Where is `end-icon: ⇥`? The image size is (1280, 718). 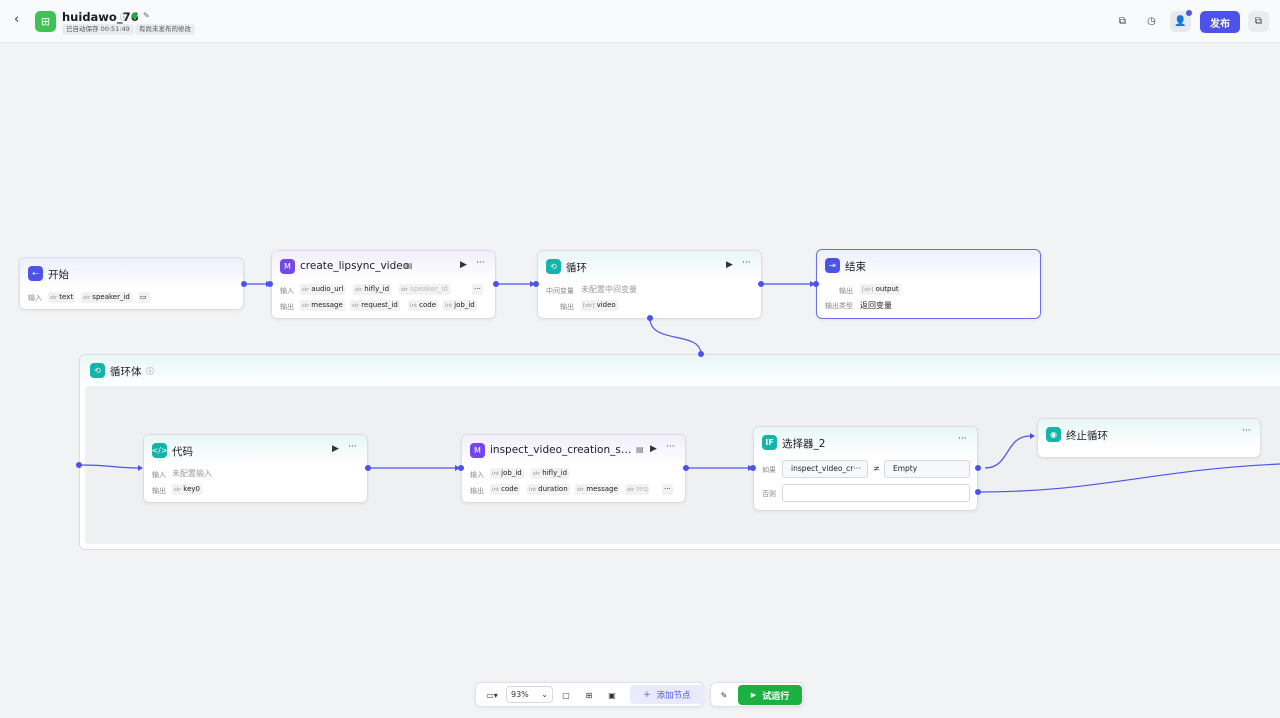 end-icon: ⇥ is located at coordinates (832, 265).